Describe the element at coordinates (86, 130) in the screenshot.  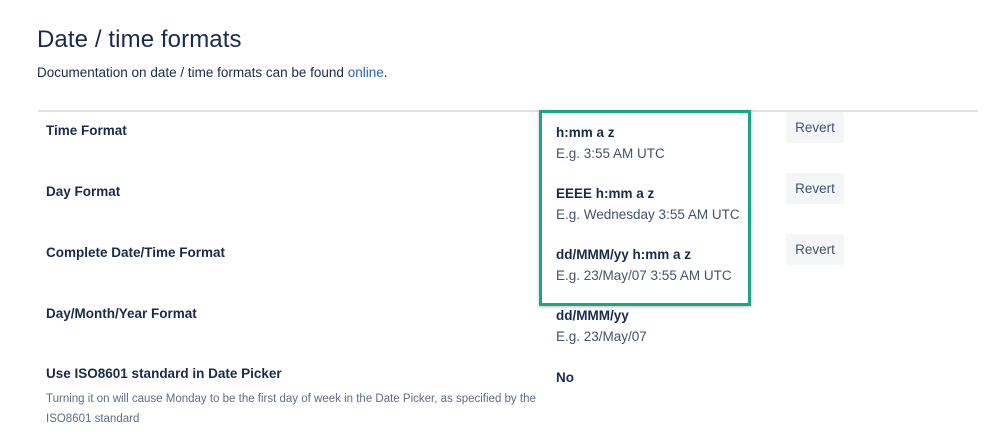
I see `setting-label: Time Format` at that location.